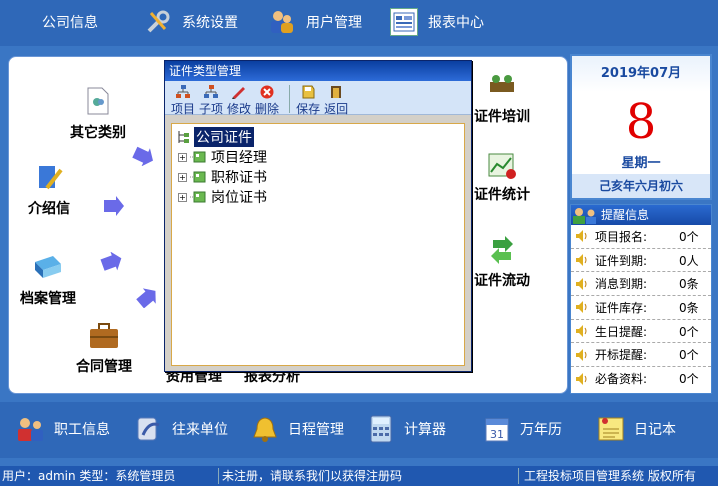  I want to click on tree-node-label: 职称证书, so click(239, 178).